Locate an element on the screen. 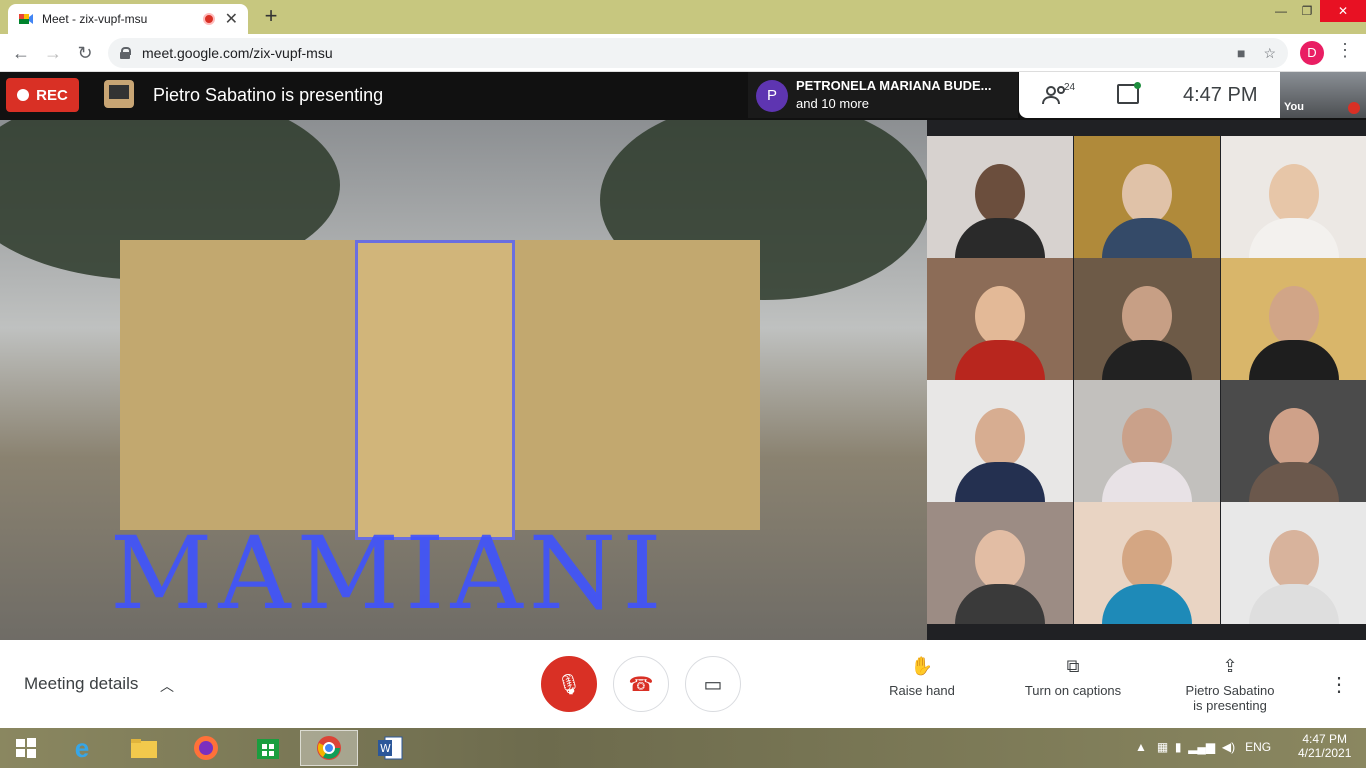 This screenshot has width=1366, height=768. firefox-icon is located at coordinates (206, 748).